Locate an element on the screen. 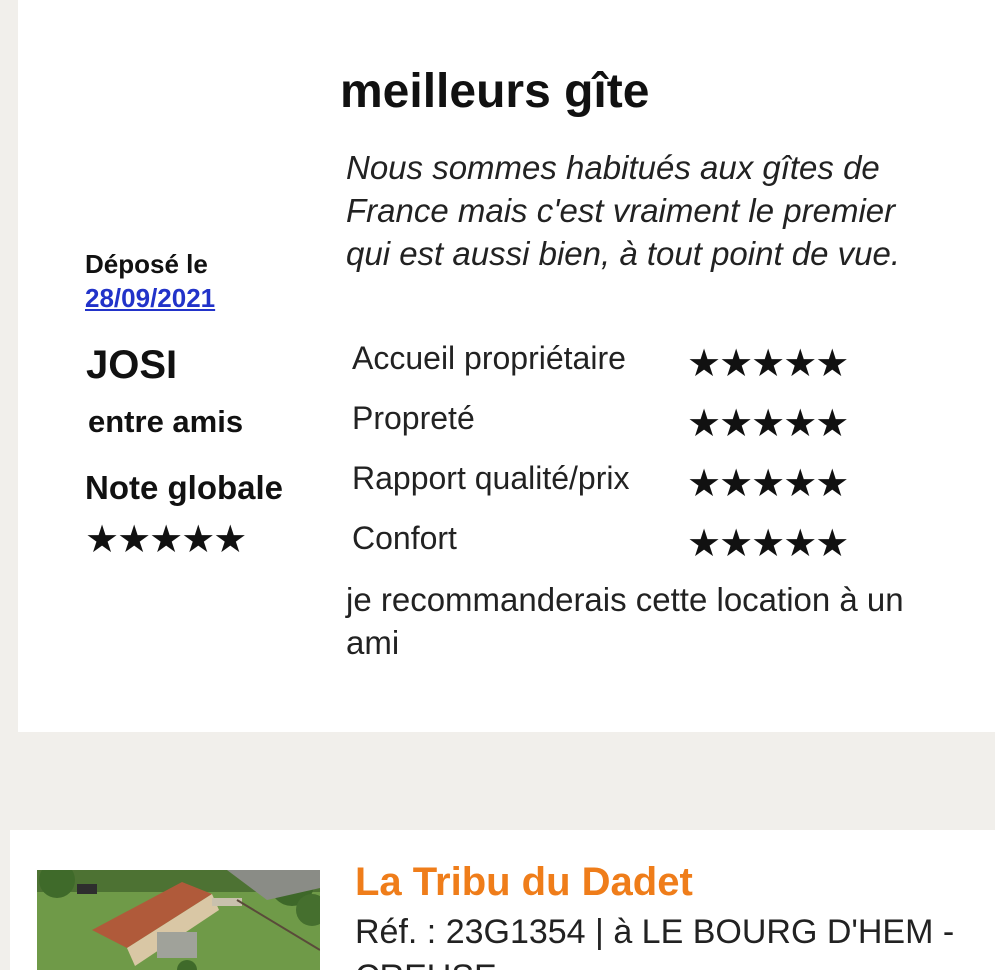 The image size is (995, 970). listing-photo is located at coordinates (178, 920).